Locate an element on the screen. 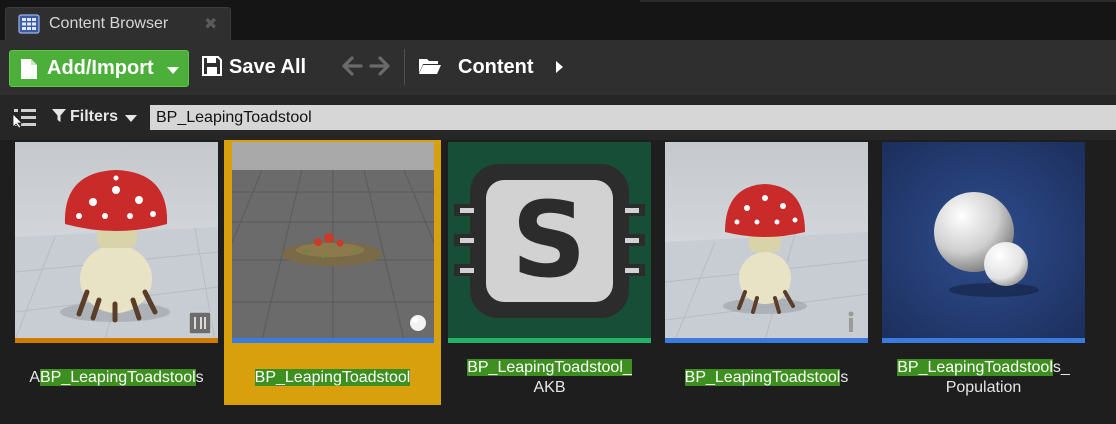 This screenshot has width=1116, height=424. asset-label: BP_LeapingToadstools is located at coordinates (766, 377).